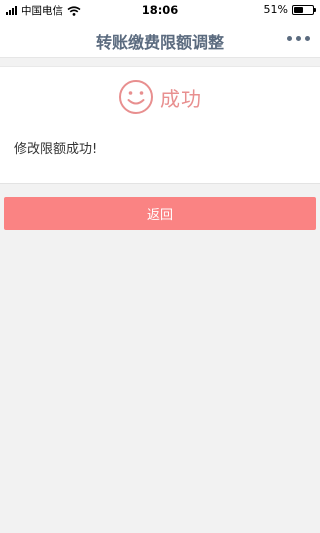  What do you see at coordinates (136, 97) in the screenshot?
I see `smile-icon` at bounding box center [136, 97].